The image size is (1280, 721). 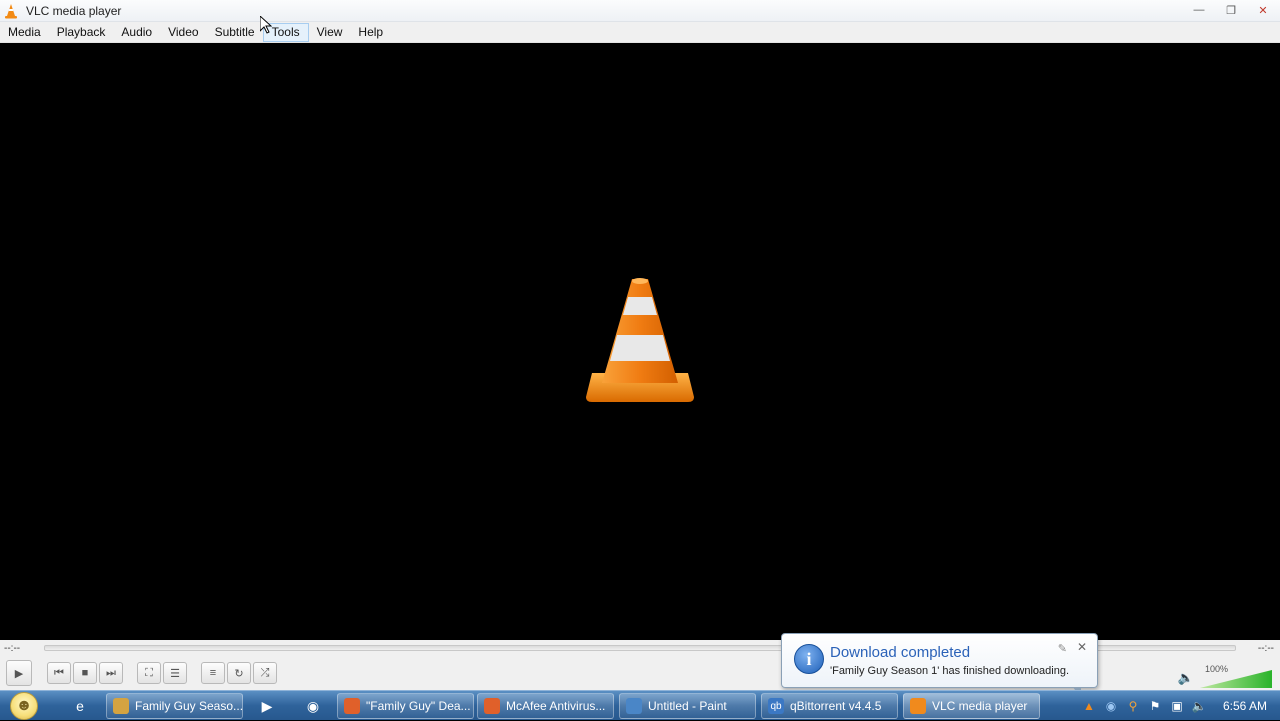 I want to click on options-icon: ✎, so click(x=1062, y=648).